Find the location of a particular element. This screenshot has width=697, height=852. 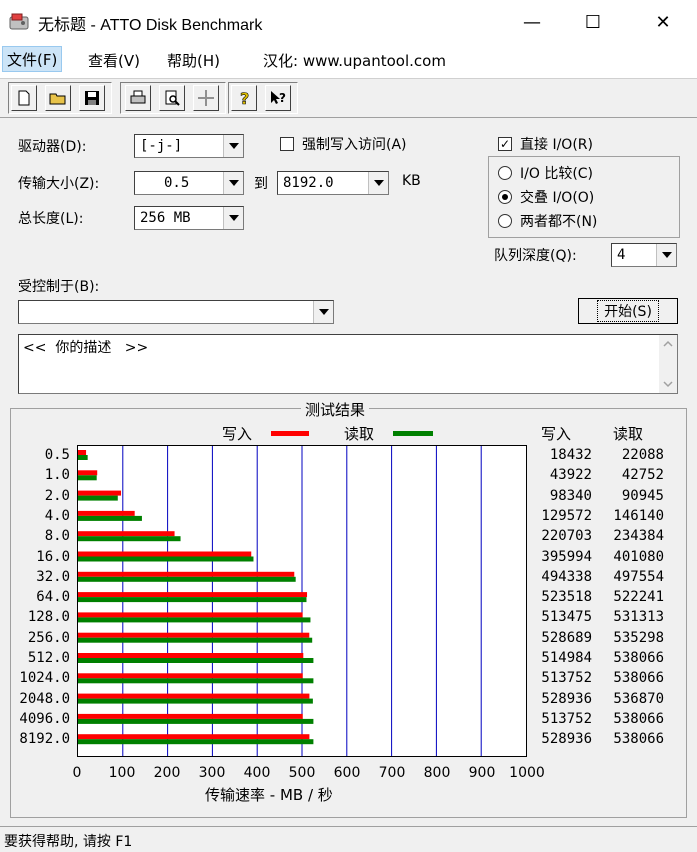

menu-help: 帮助(H) is located at coordinates (193, 60).